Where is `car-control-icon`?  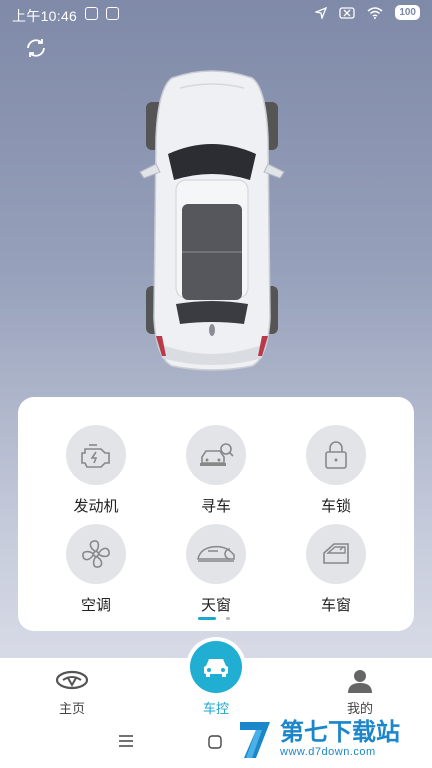 car-control-icon is located at coordinates (216, 668).